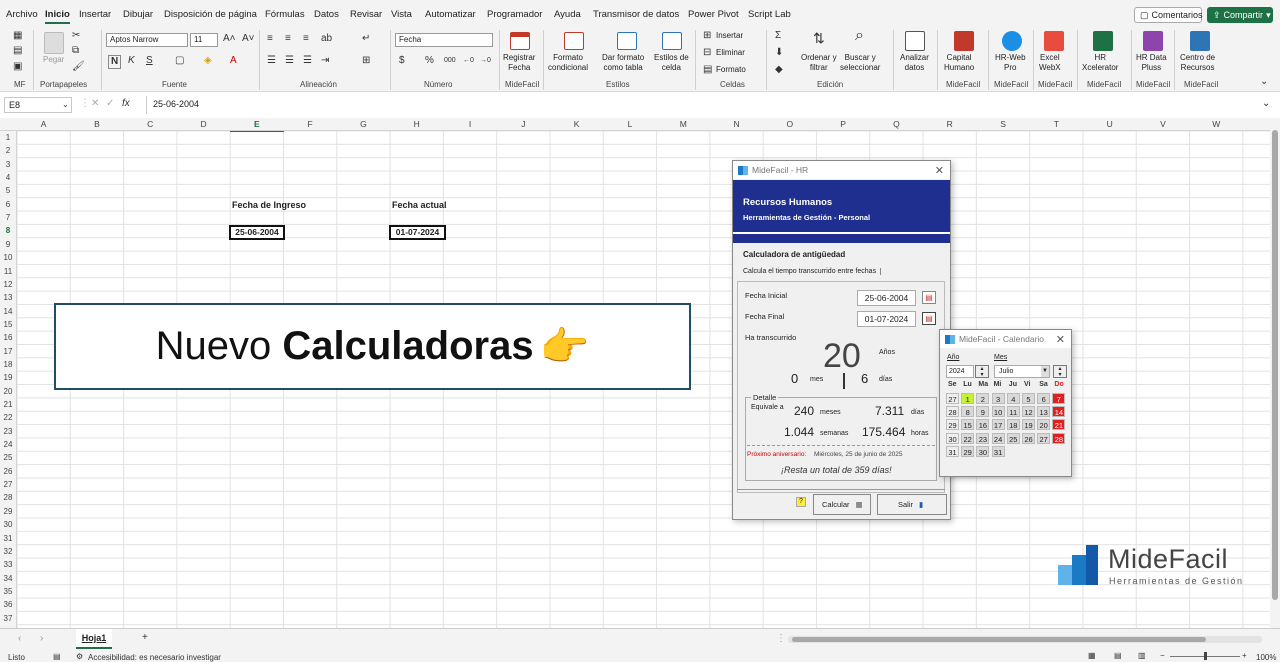  Describe the element at coordinates (150, 124) in the screenshot. I see `column-header-c: C` at that location.